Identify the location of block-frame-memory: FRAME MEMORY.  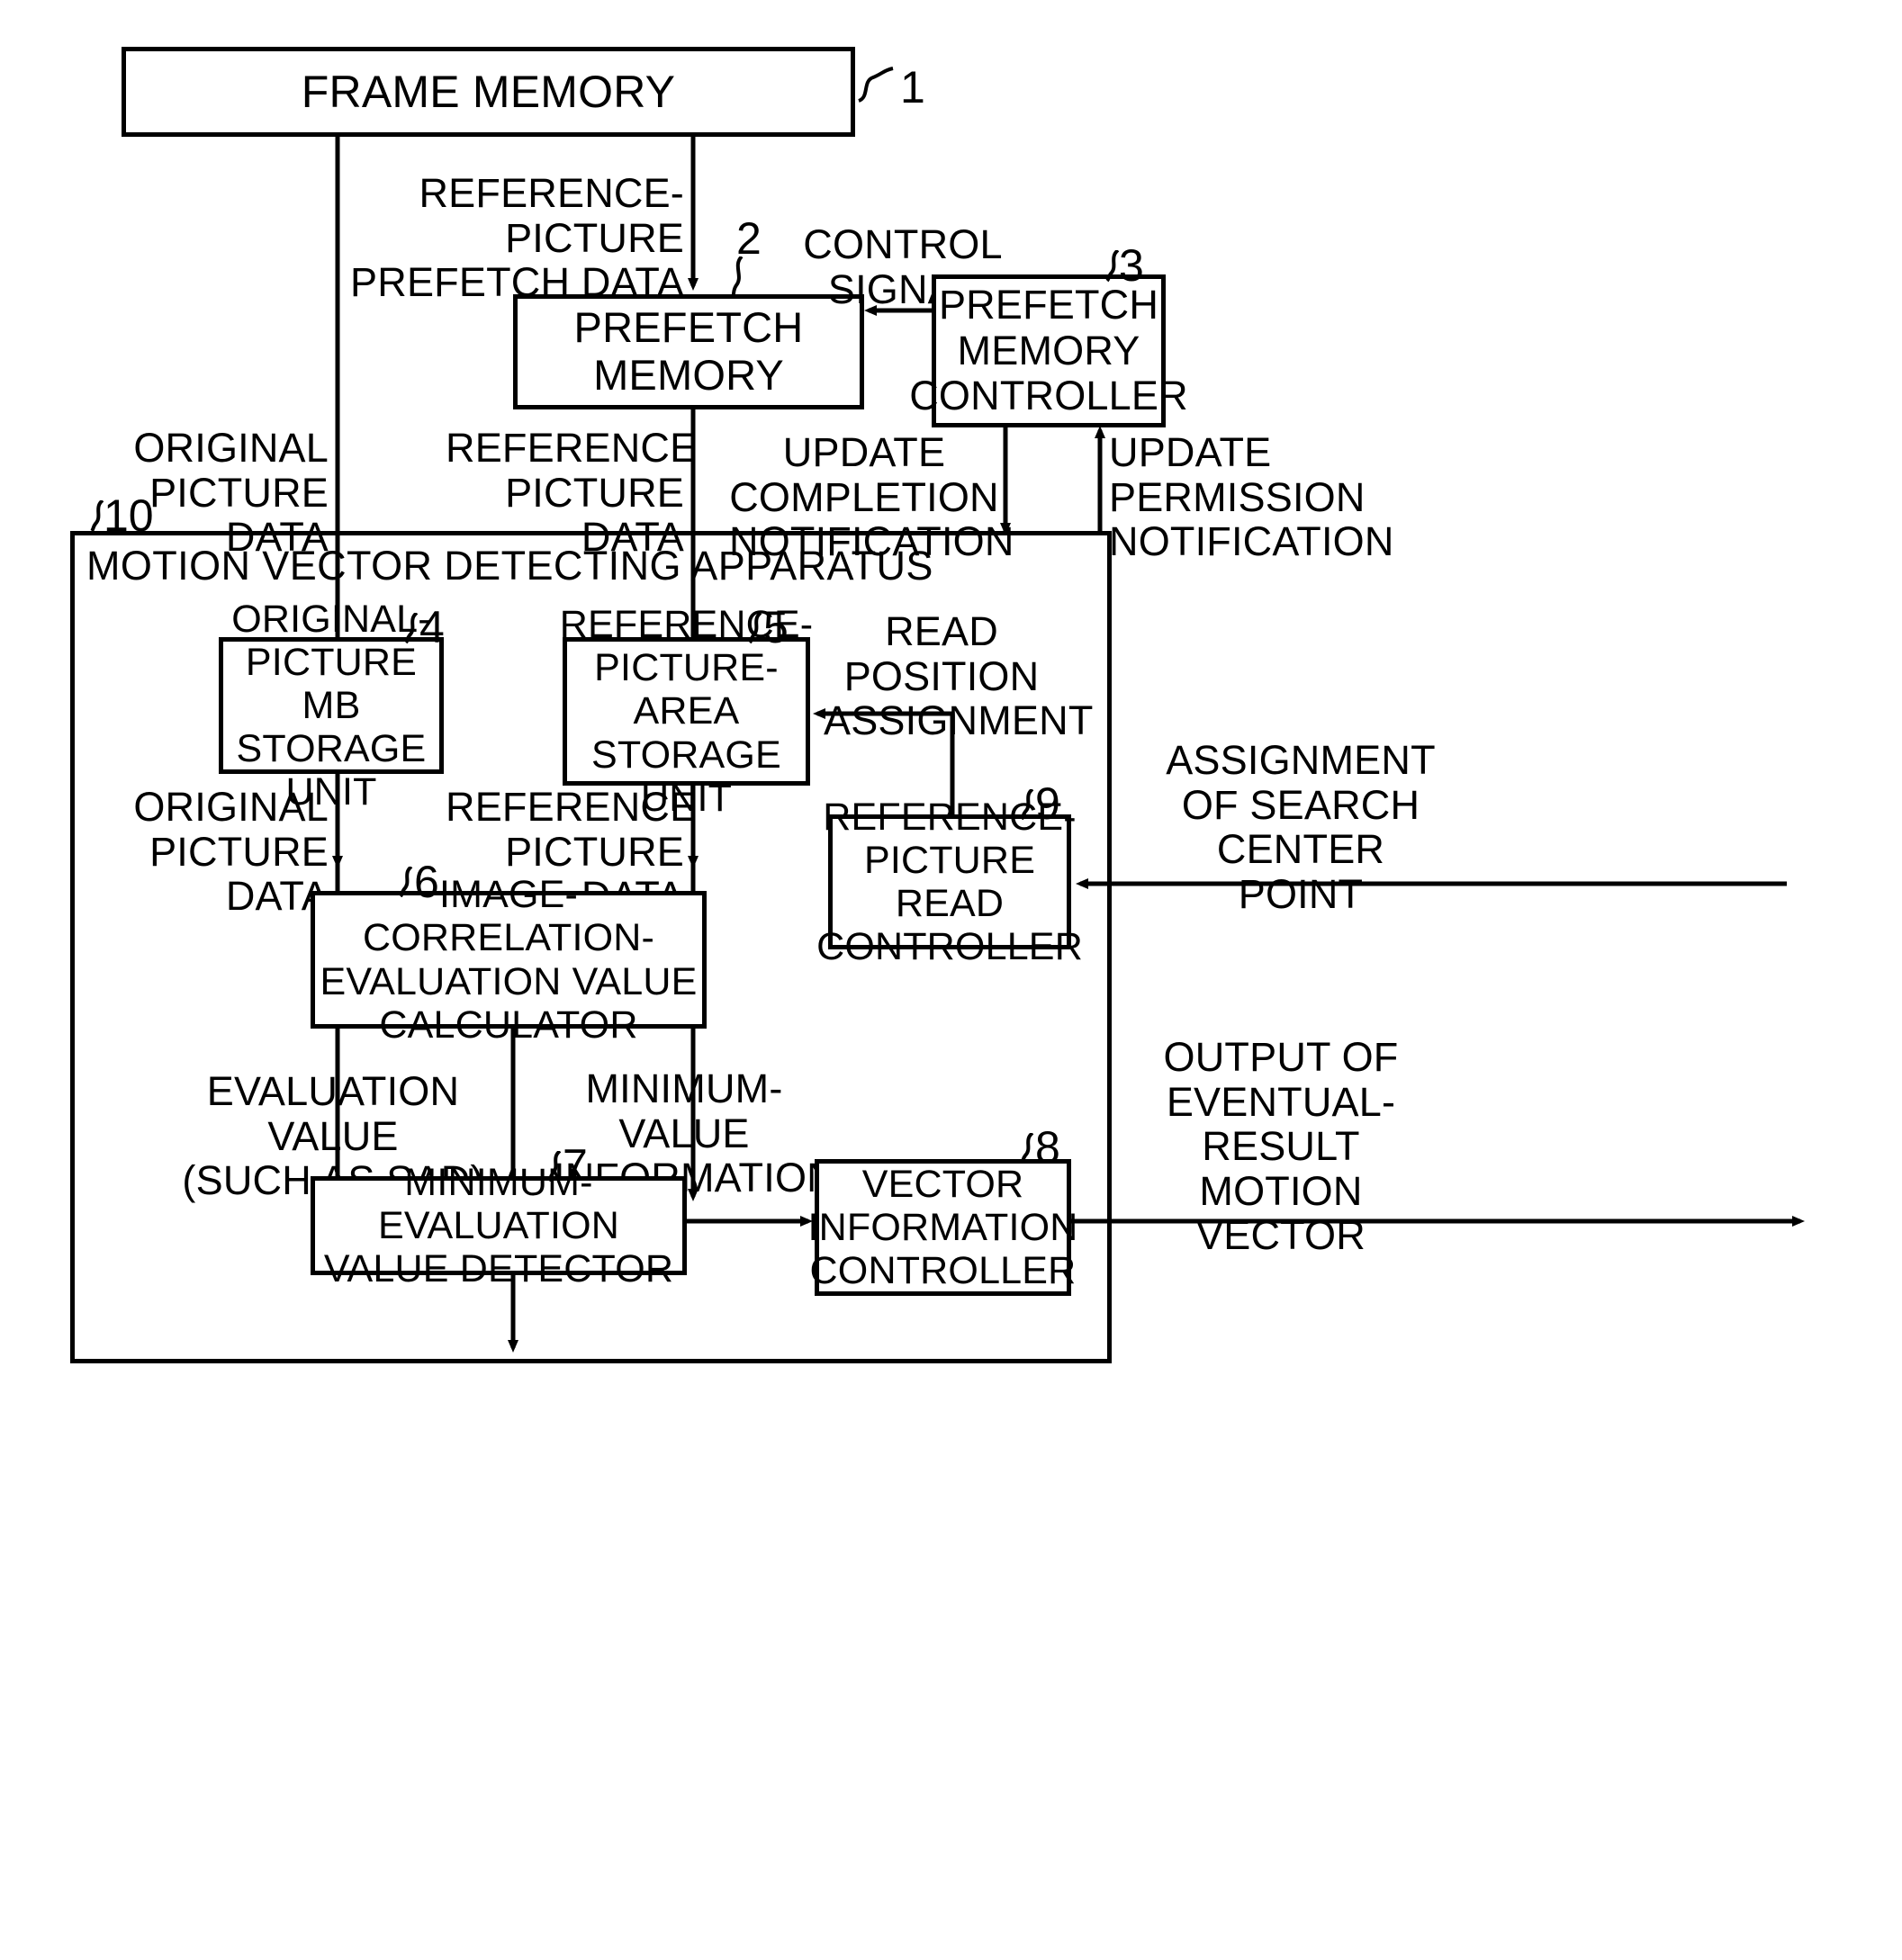
(488, 92).